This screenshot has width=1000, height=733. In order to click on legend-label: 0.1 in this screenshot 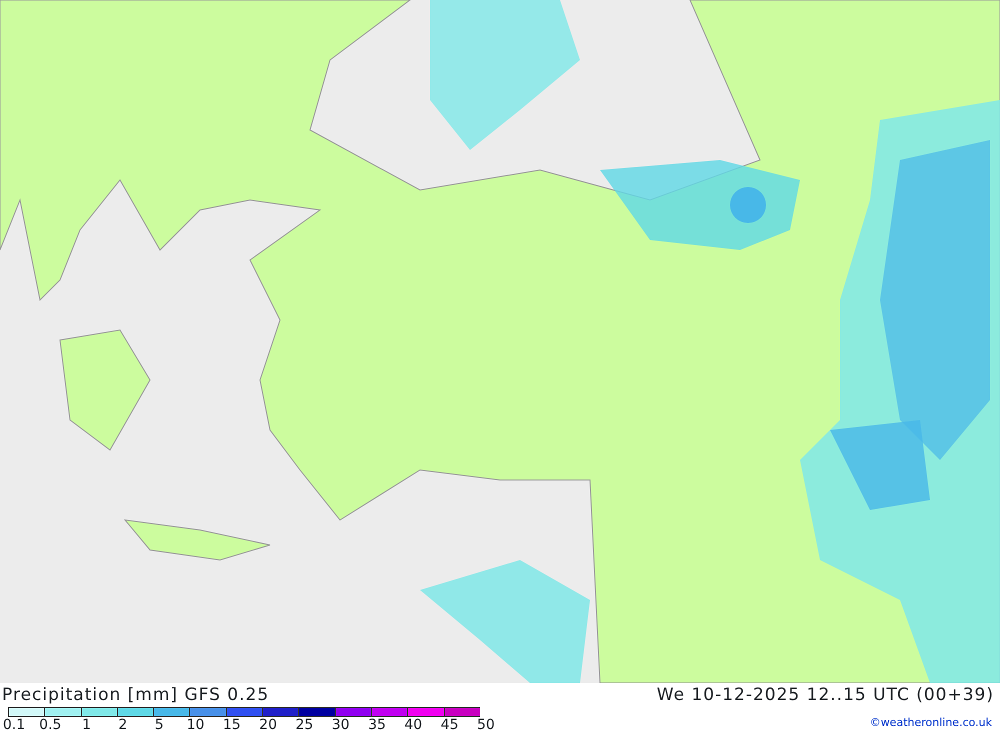, I will do `click(14, 725)`.